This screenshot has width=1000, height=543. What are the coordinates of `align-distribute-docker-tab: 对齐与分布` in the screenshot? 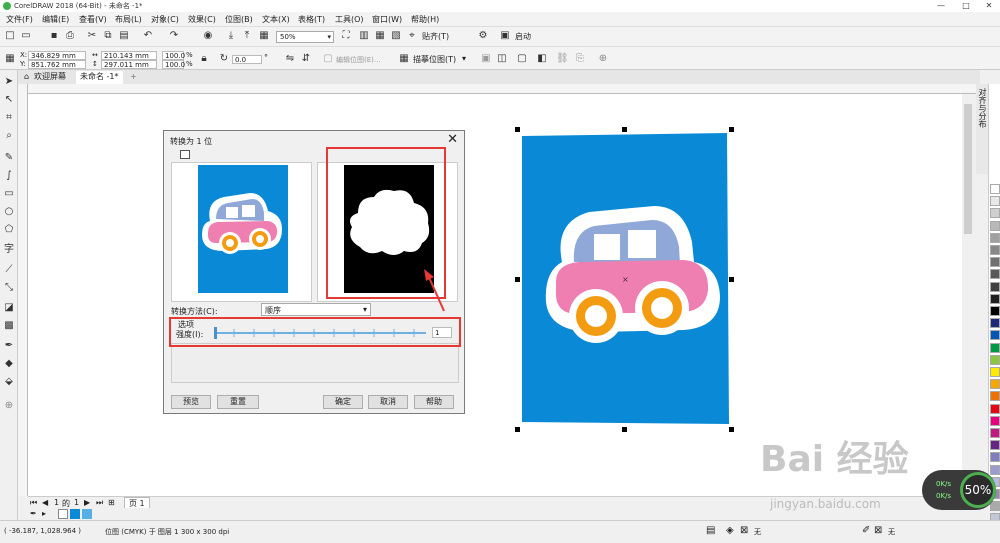 It's located at (982, 108).